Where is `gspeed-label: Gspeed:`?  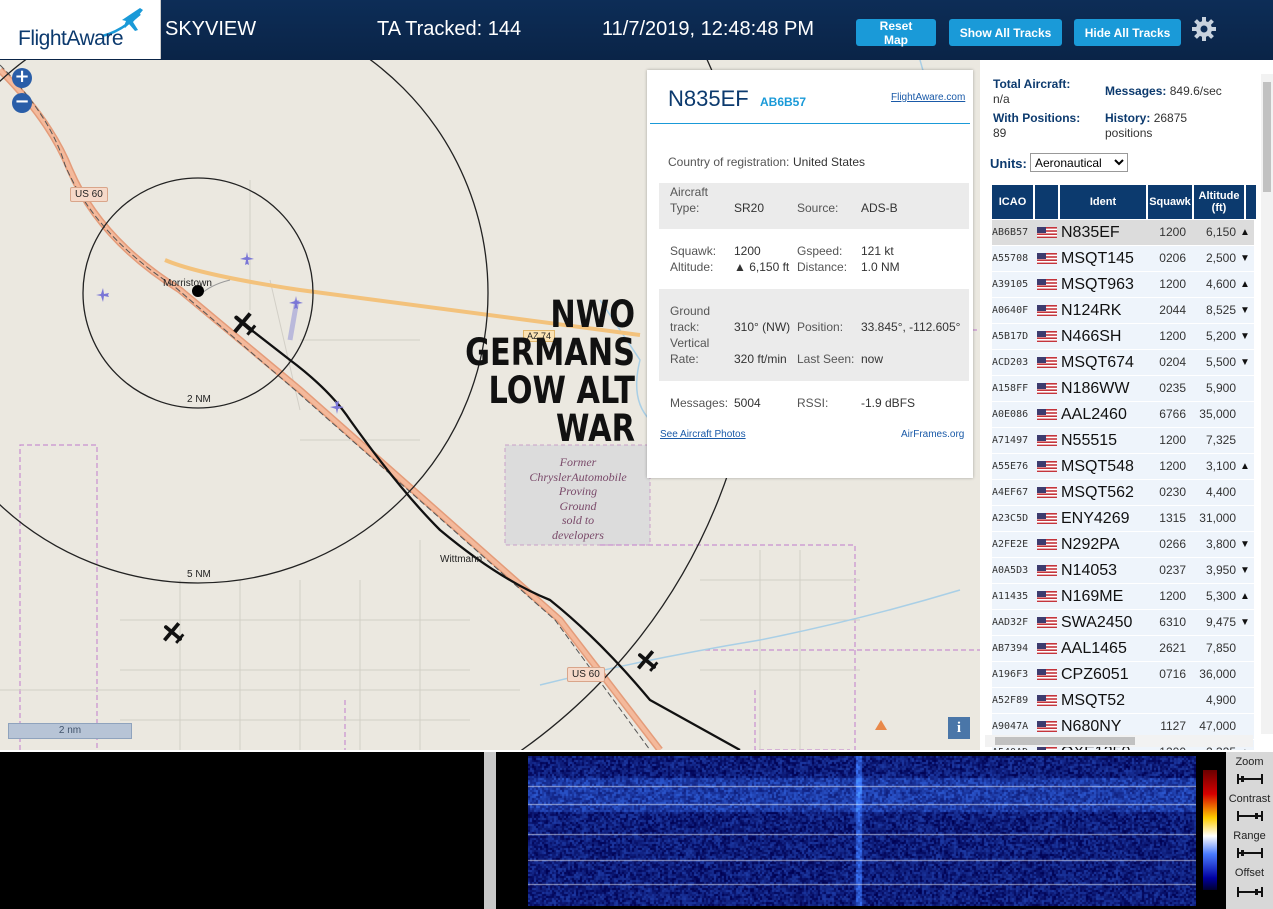 gspeed-label: Gspeed: is located at coordinates (820, 251).